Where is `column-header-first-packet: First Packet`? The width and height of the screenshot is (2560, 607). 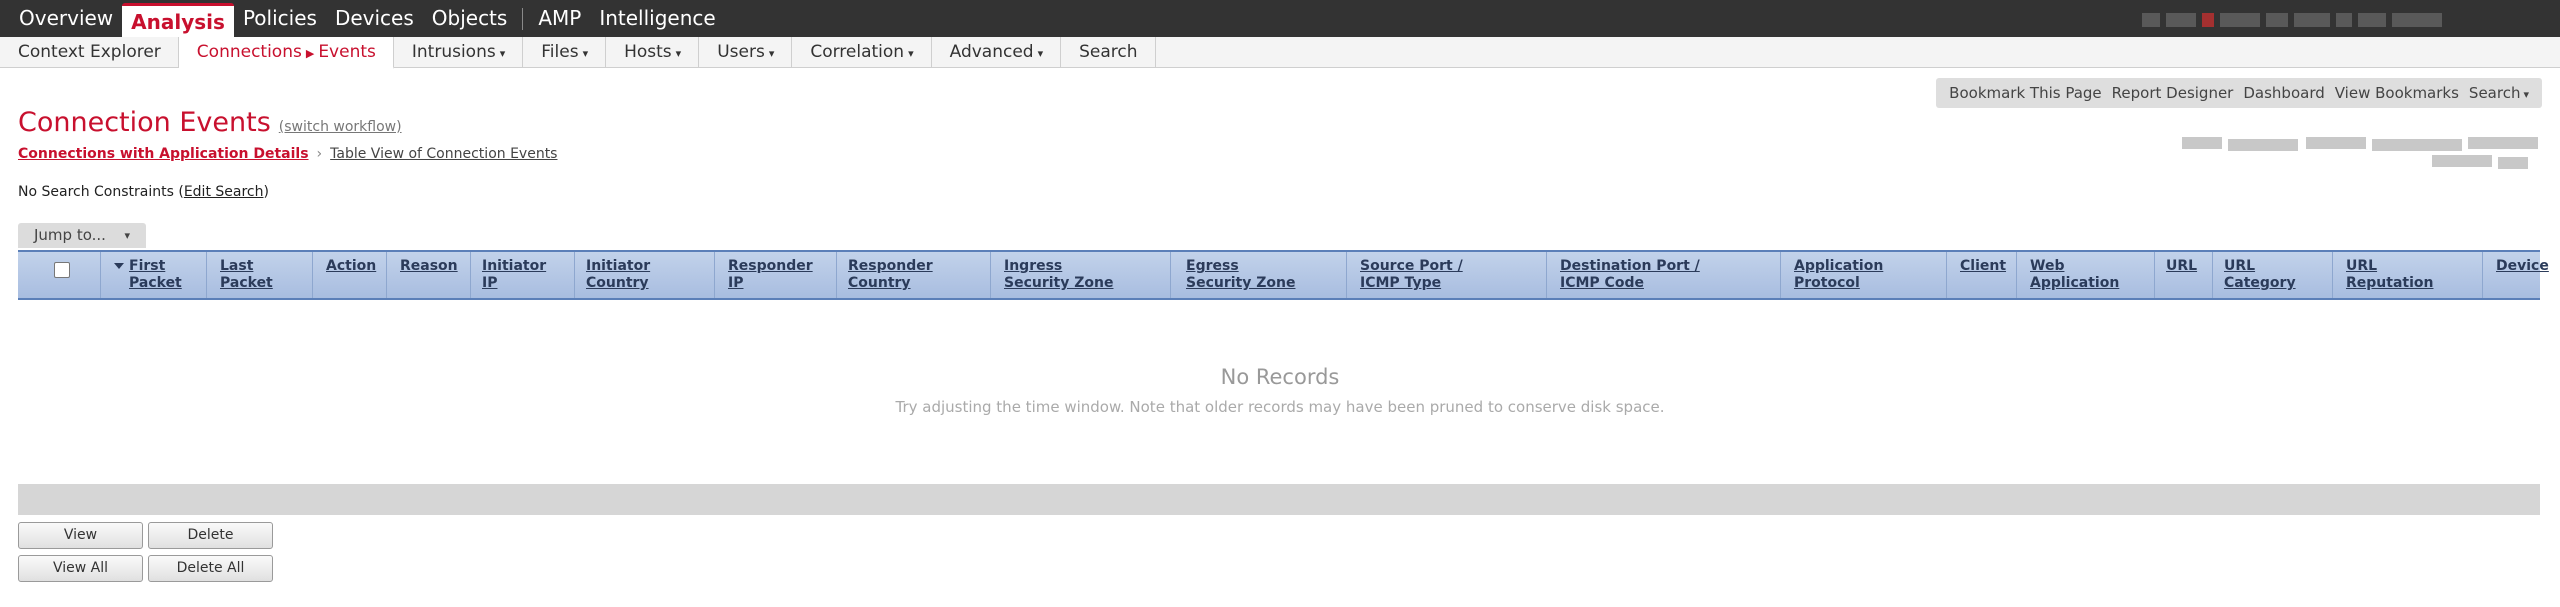 column-header-first-packet: First Packet is located at coordinates (148, 275).